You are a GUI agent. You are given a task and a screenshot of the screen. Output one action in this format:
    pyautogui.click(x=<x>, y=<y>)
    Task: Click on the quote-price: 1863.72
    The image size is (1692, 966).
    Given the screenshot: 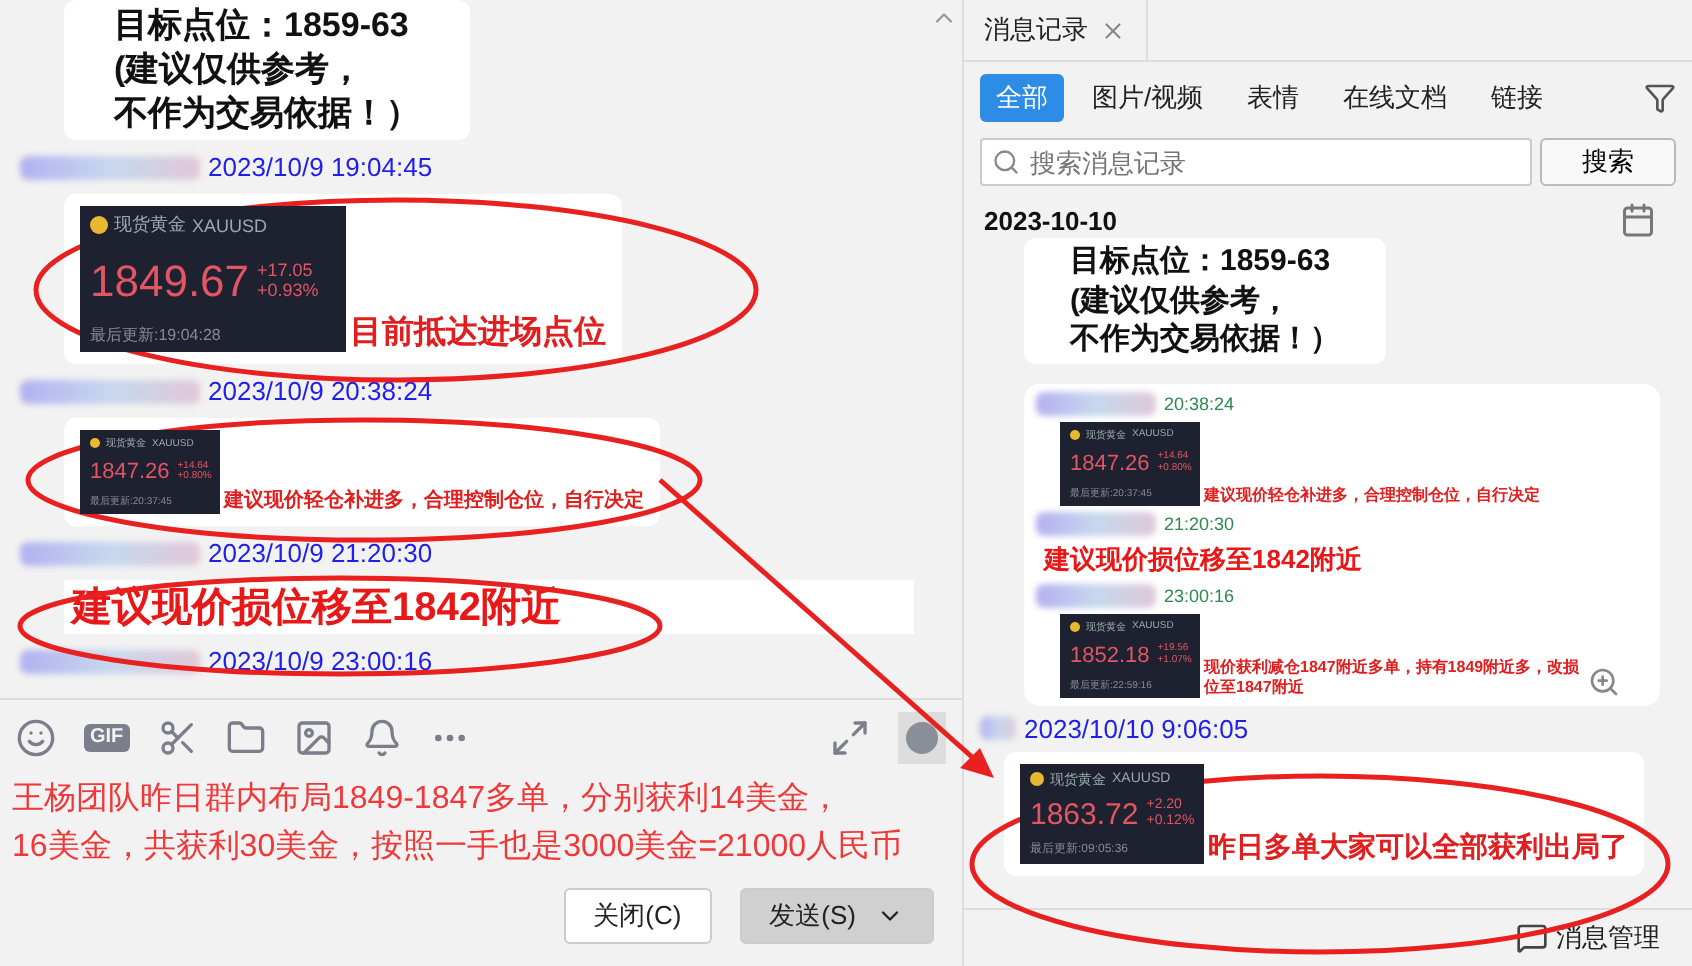 What is the action you would take?
    pyautogui.click(x=1084, y=814)
    